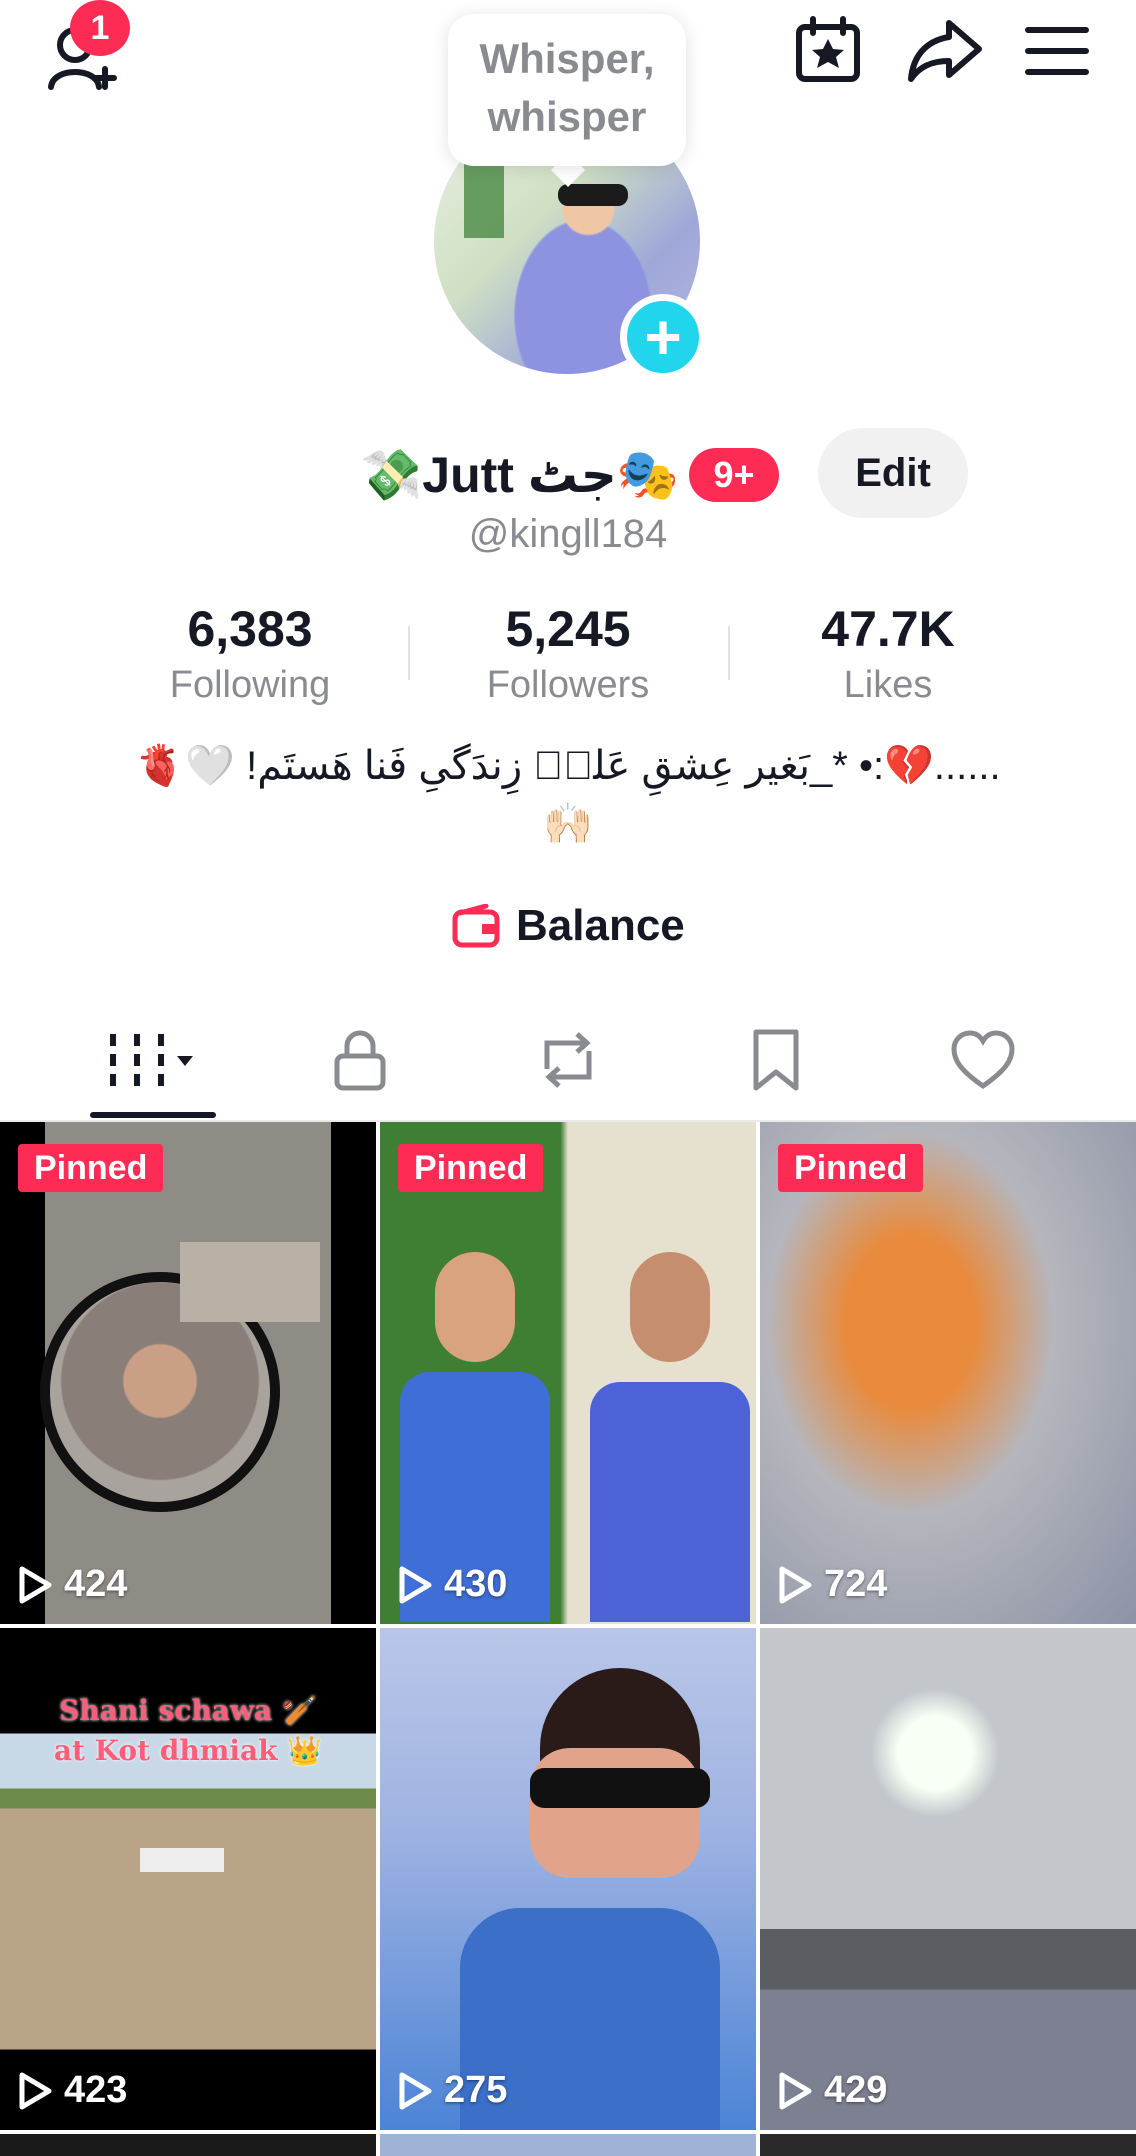  Describe the element at coordinates (188, 1373) in the screenshot. I see `video-thumbnail: Pinned 424` at that location.